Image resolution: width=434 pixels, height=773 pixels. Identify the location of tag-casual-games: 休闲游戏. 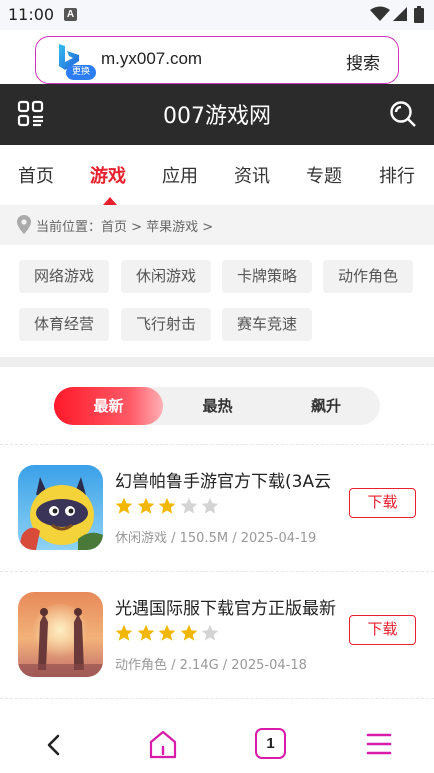
(166, 276).